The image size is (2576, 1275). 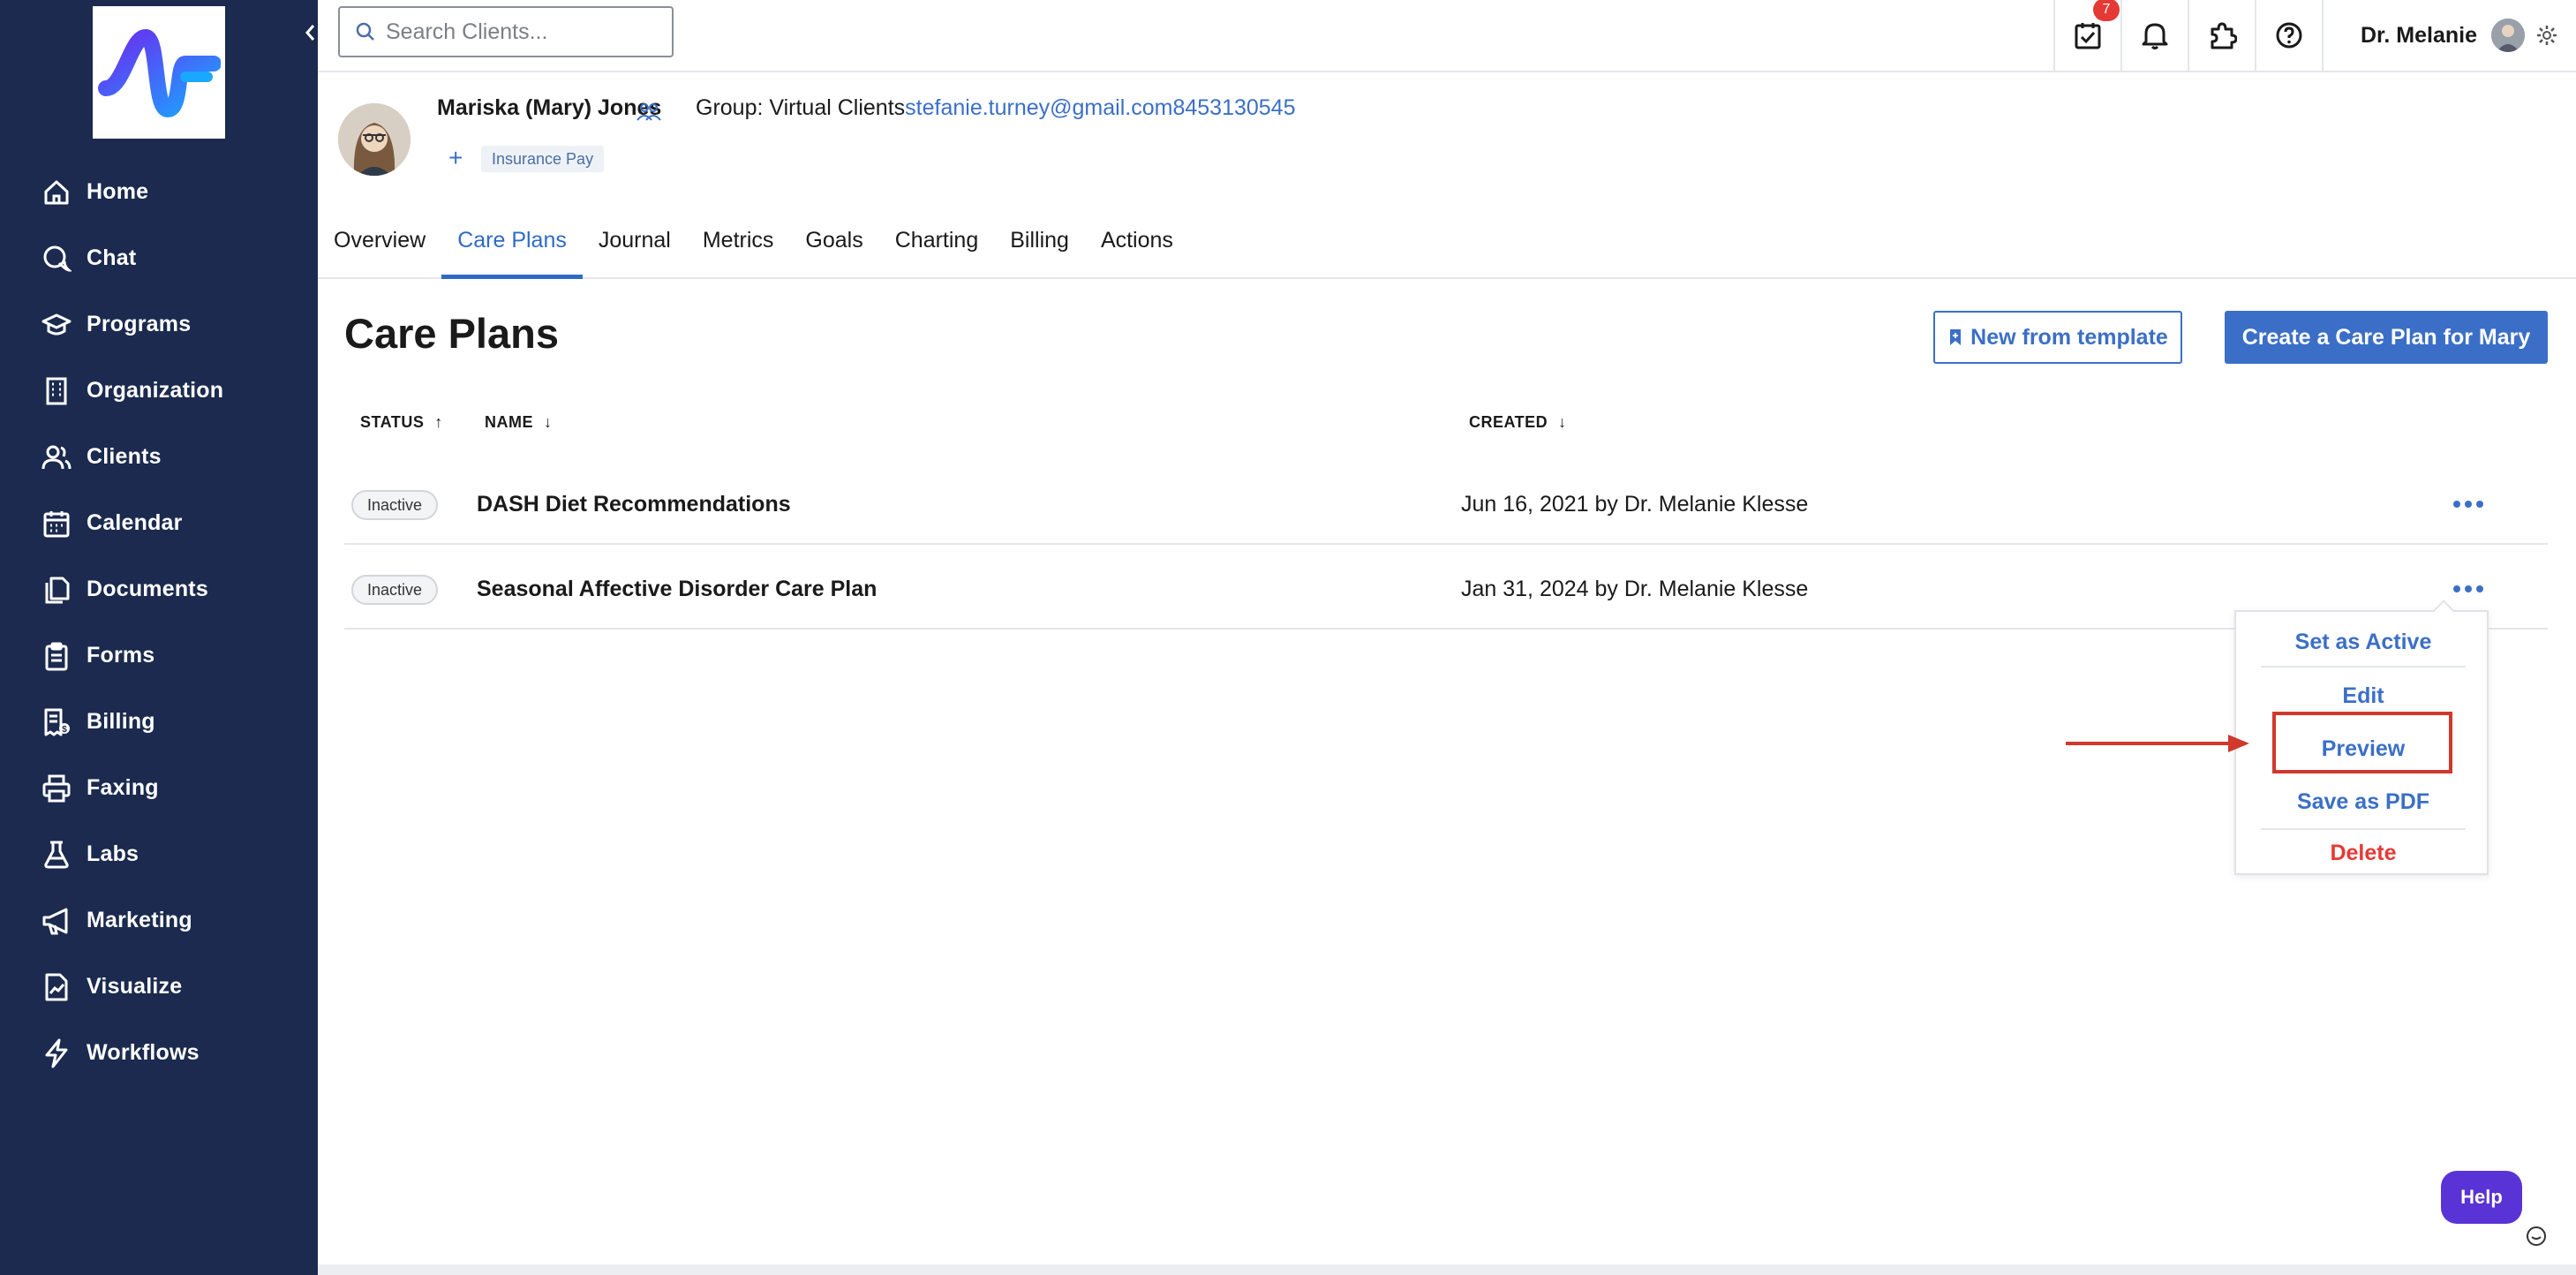 I want to click on column-header-label: STATUS, so click(x=393, y=422).